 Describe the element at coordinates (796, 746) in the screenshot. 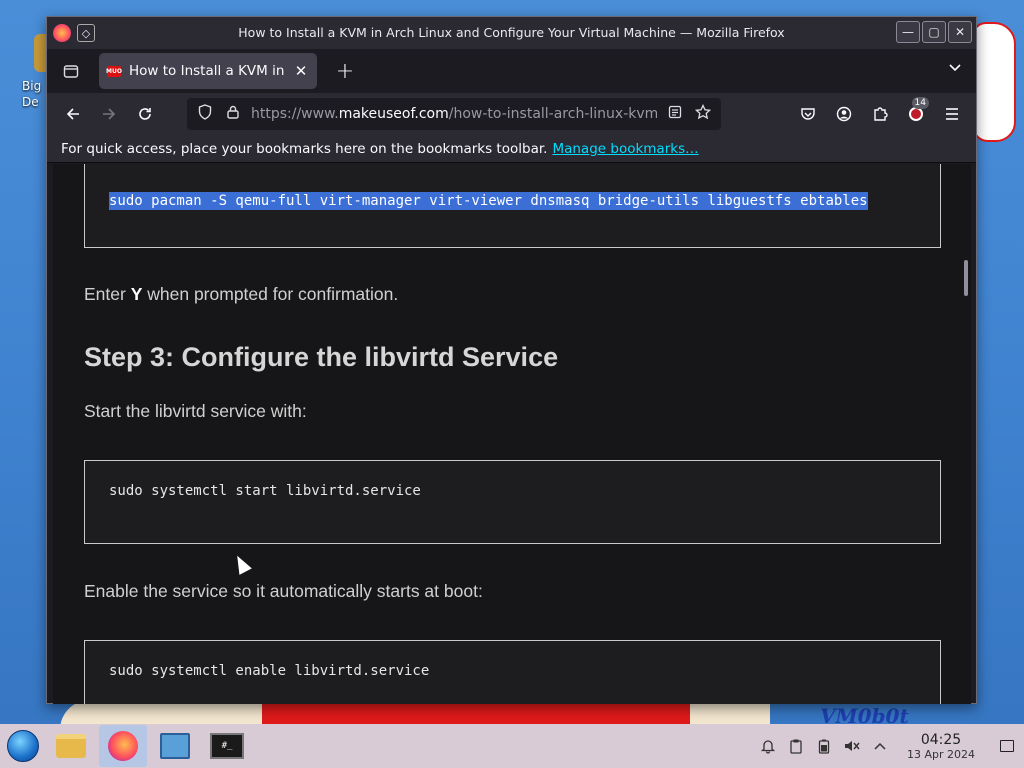

I see `clipboard-icon` at that location.